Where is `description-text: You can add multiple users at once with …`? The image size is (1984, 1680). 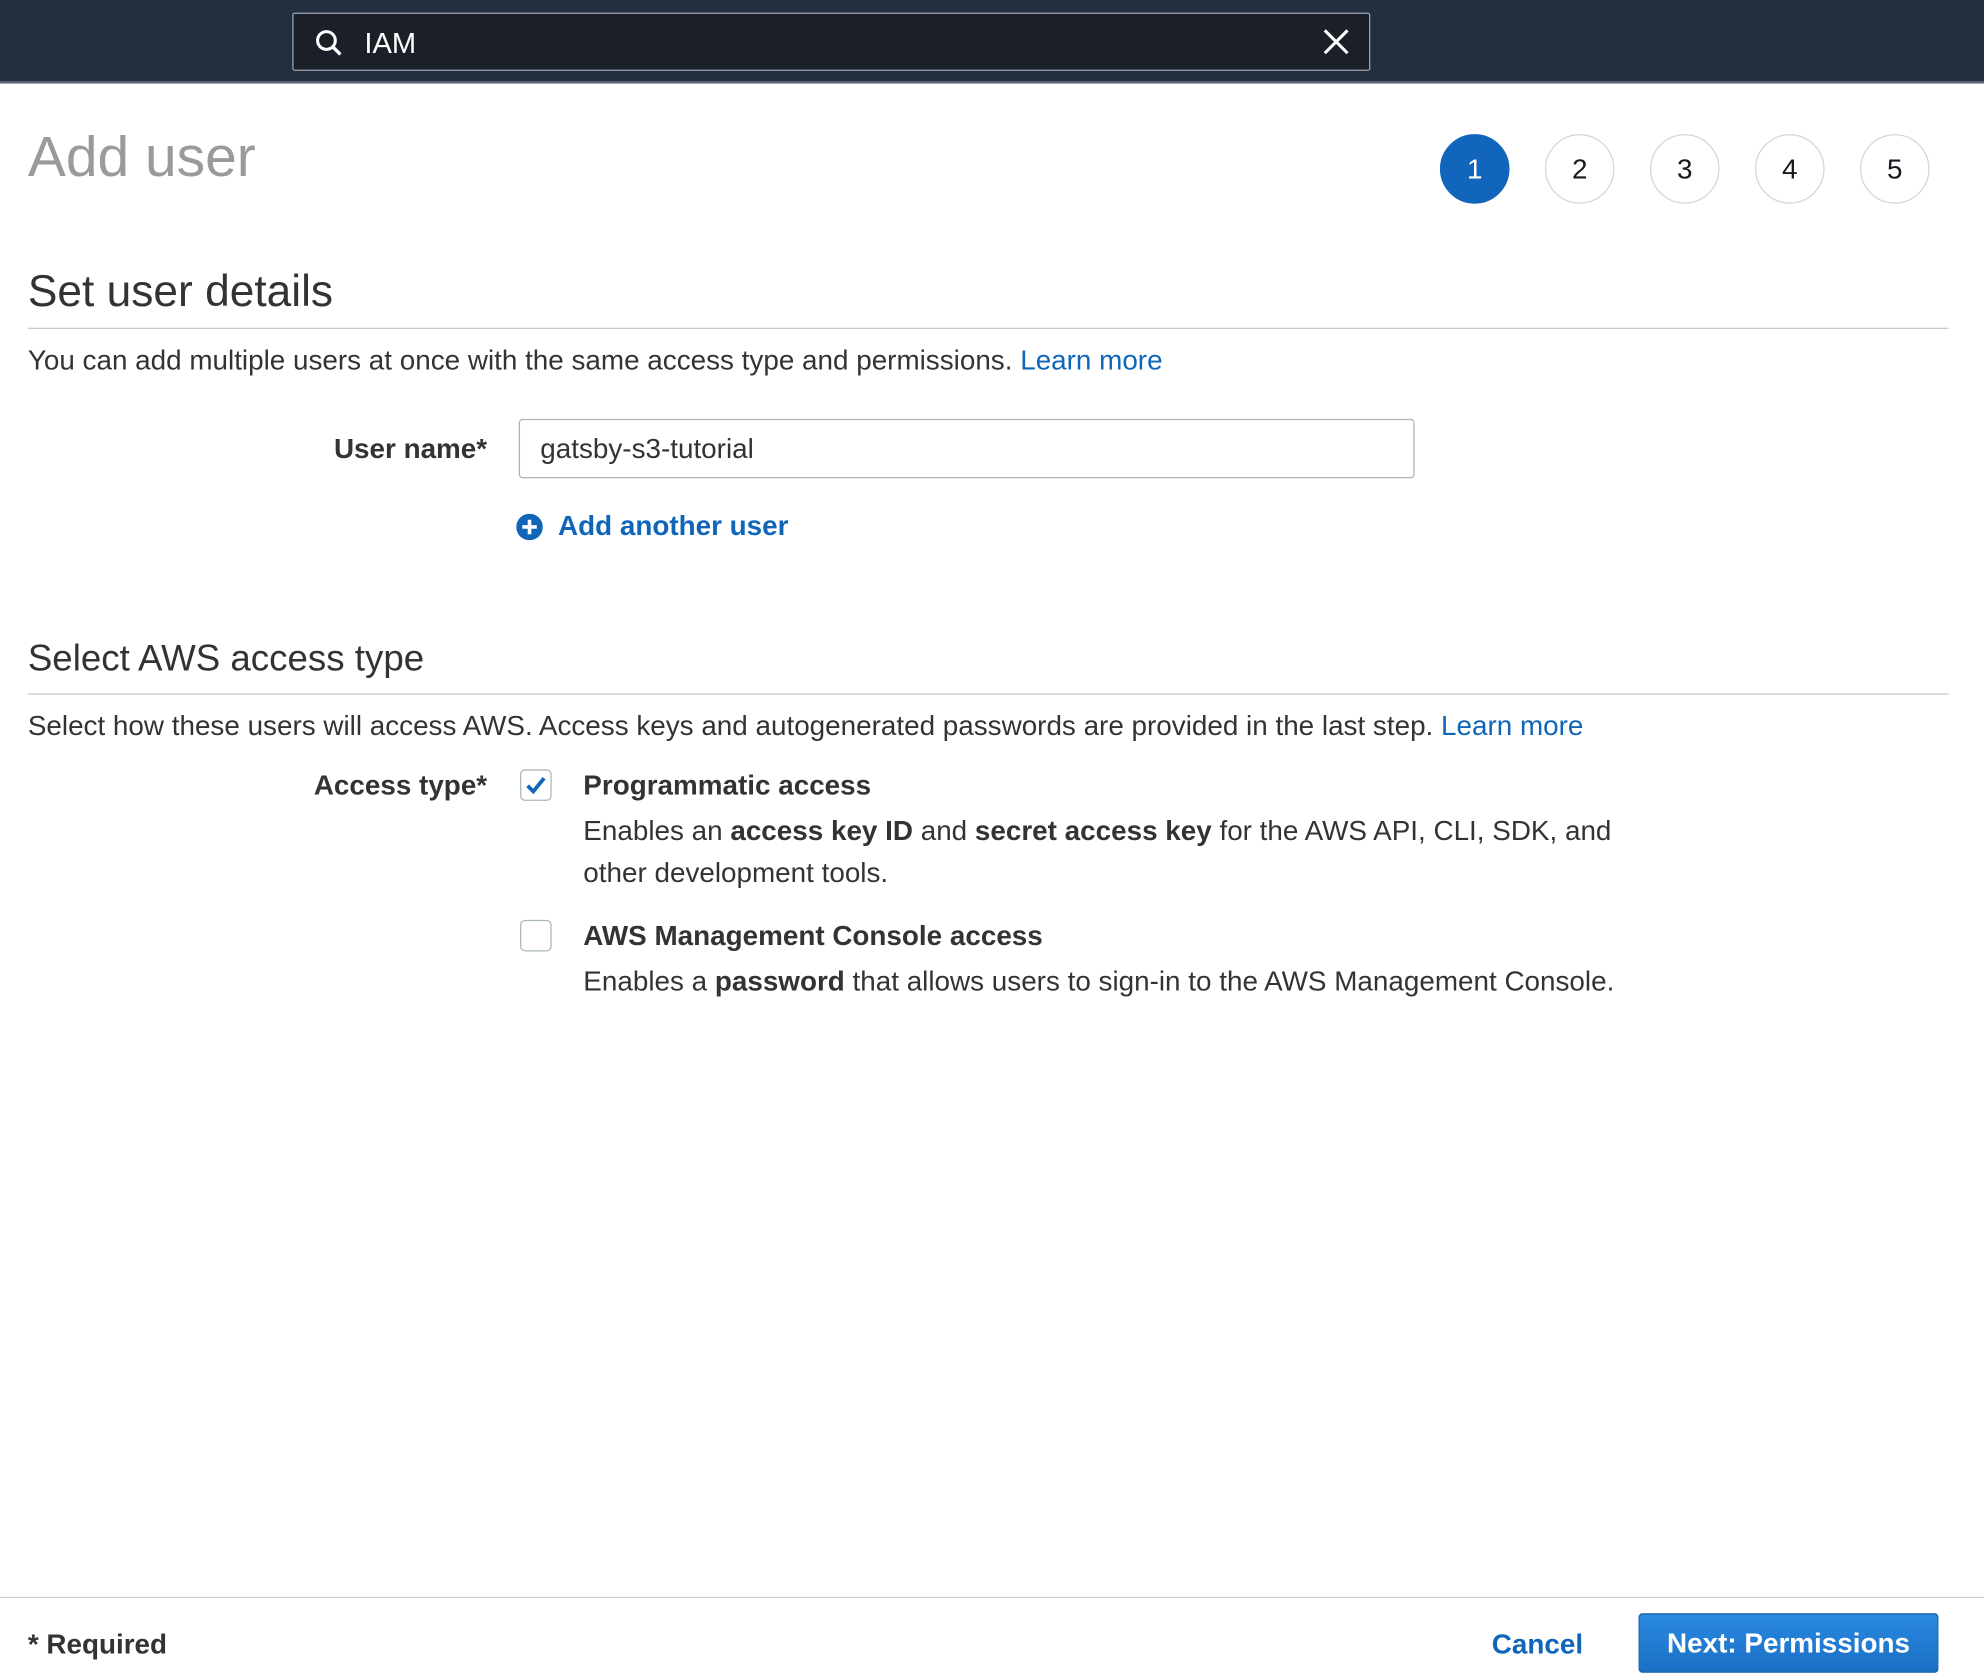 description-text: You can add multiple users at once with … is located at coordinates (520, 360).